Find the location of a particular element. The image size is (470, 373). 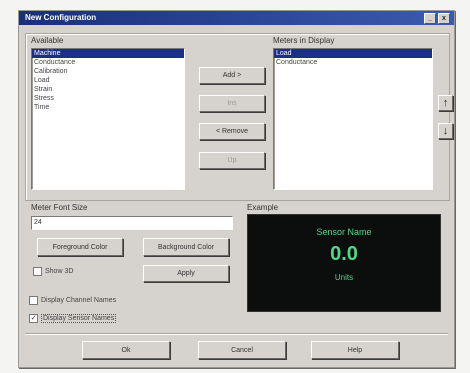

meters-in-display-label: Meters in Display is located at coordinates (304, 40).